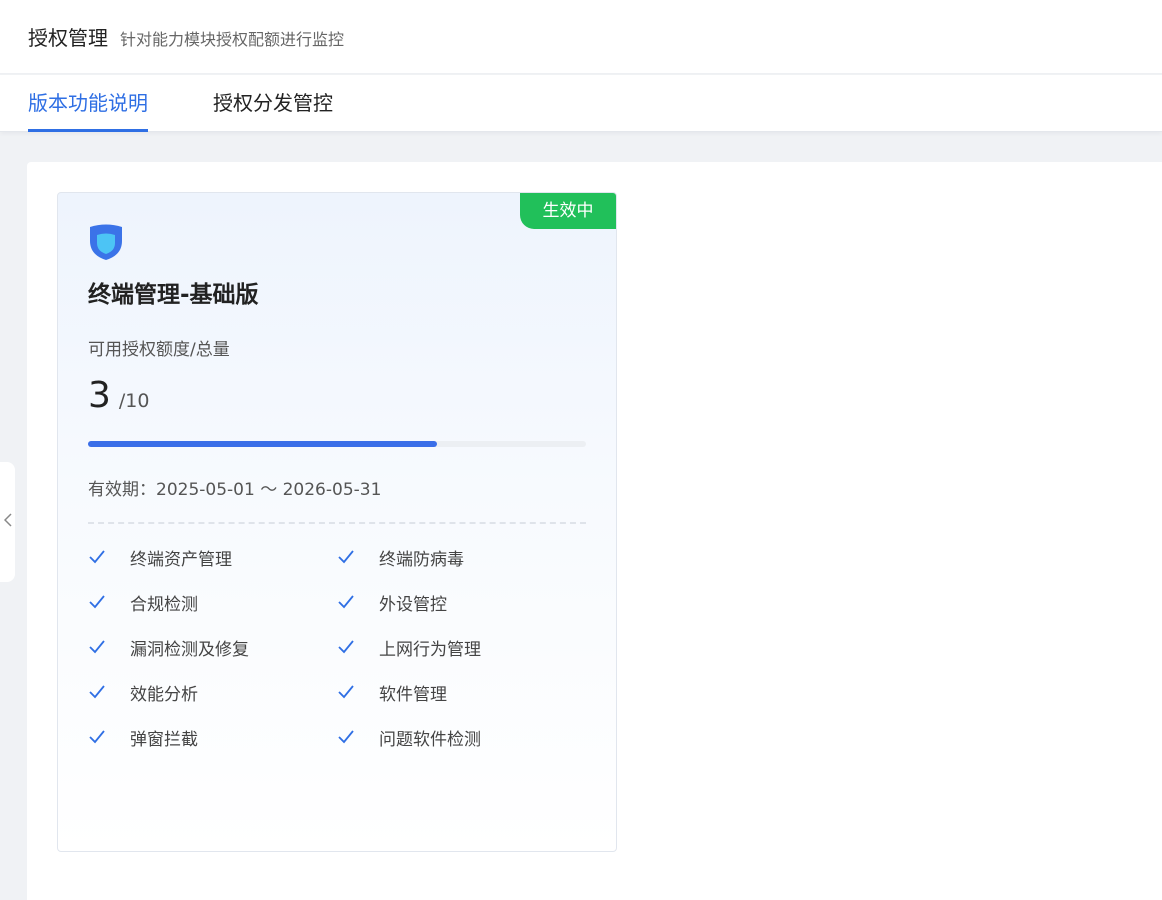 Image resolution: width=1162 pixels, height=900 pixels. What do you see at coordinates (164, 739) in the screenshot?
I see `feature-label: 弹窗拦截` at bounding box center [164, 739].